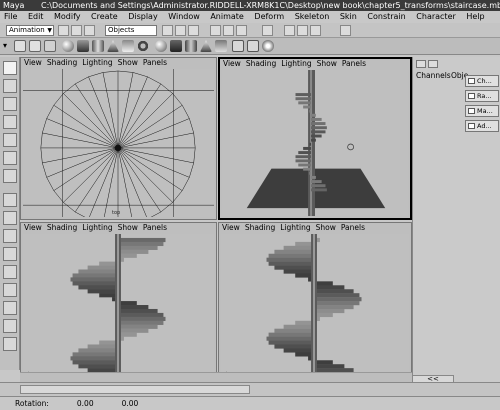  What do you see at coordinates (10, 272) in the screenshot?
I see `hypershade-layout-icon` at bounding box center [10, 272].